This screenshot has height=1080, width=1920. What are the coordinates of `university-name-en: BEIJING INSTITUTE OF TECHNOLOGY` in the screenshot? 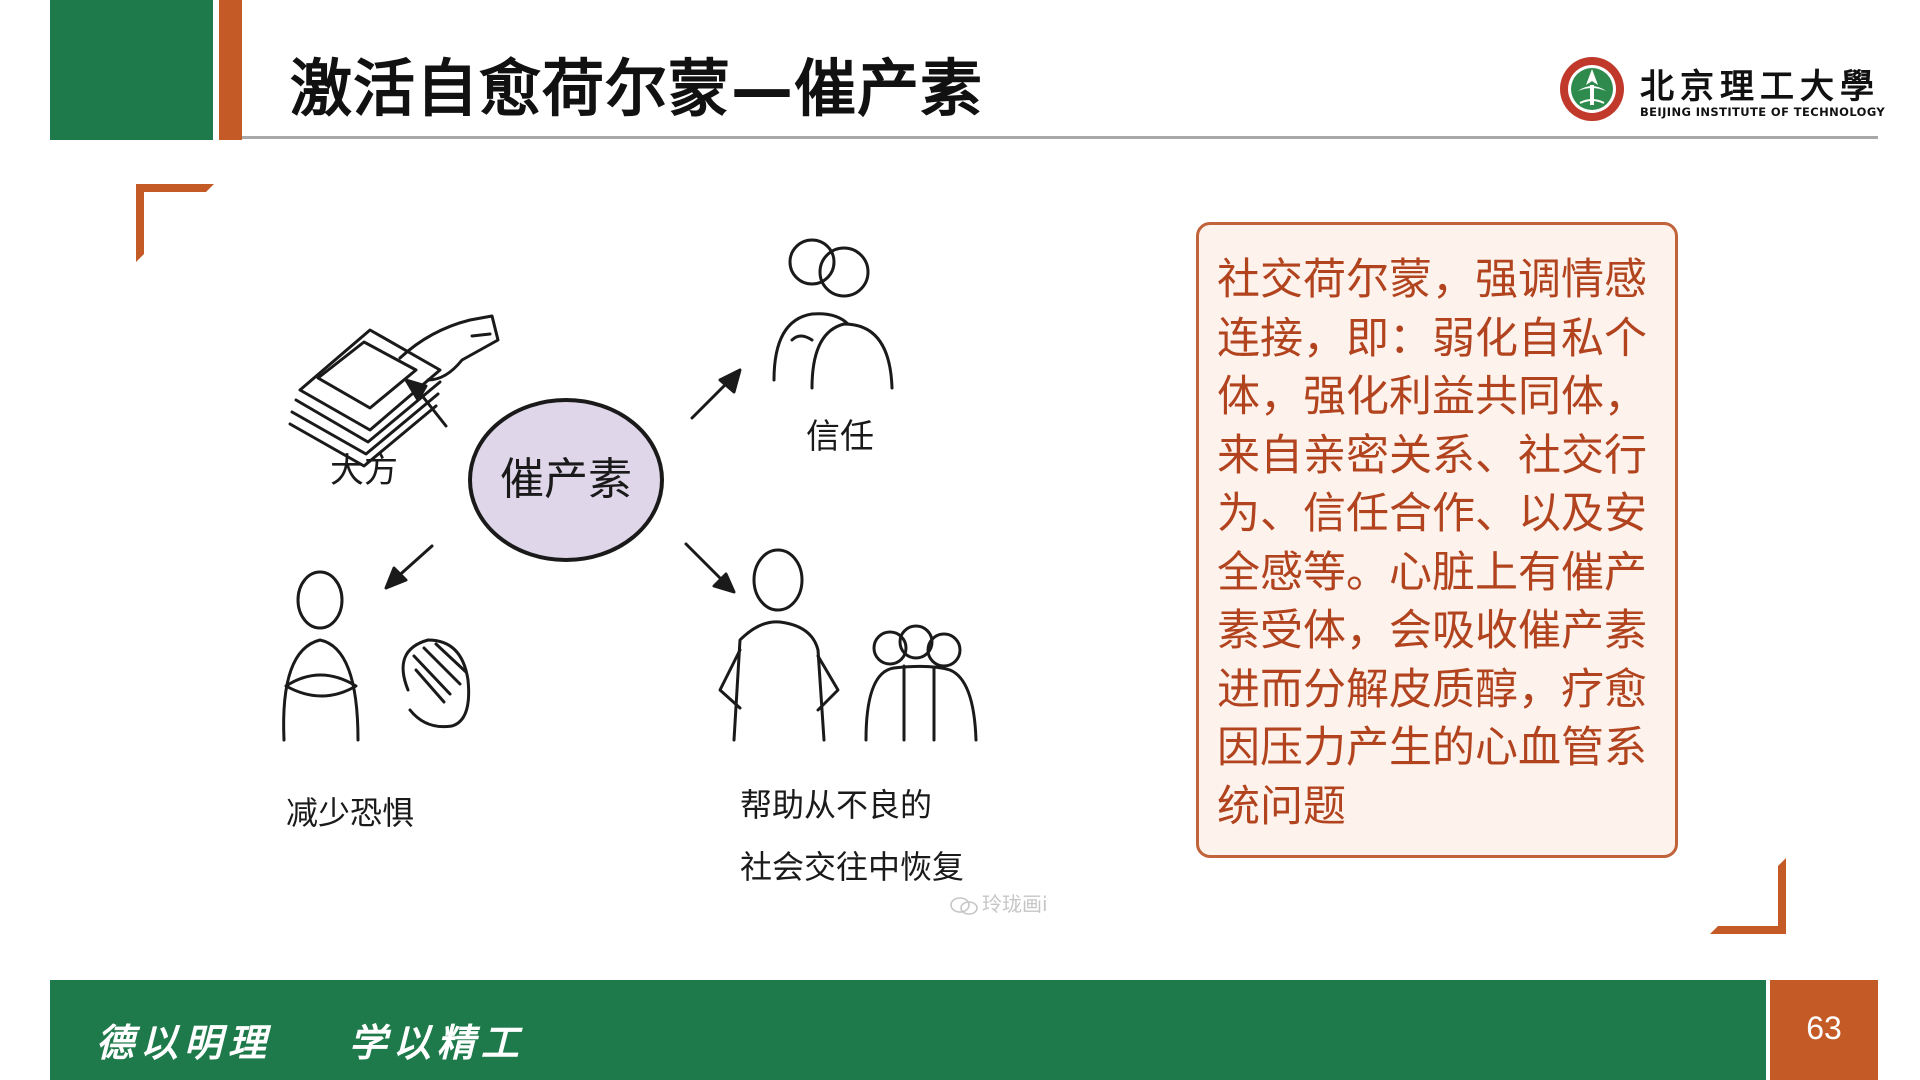 It's located at (1763, 112).